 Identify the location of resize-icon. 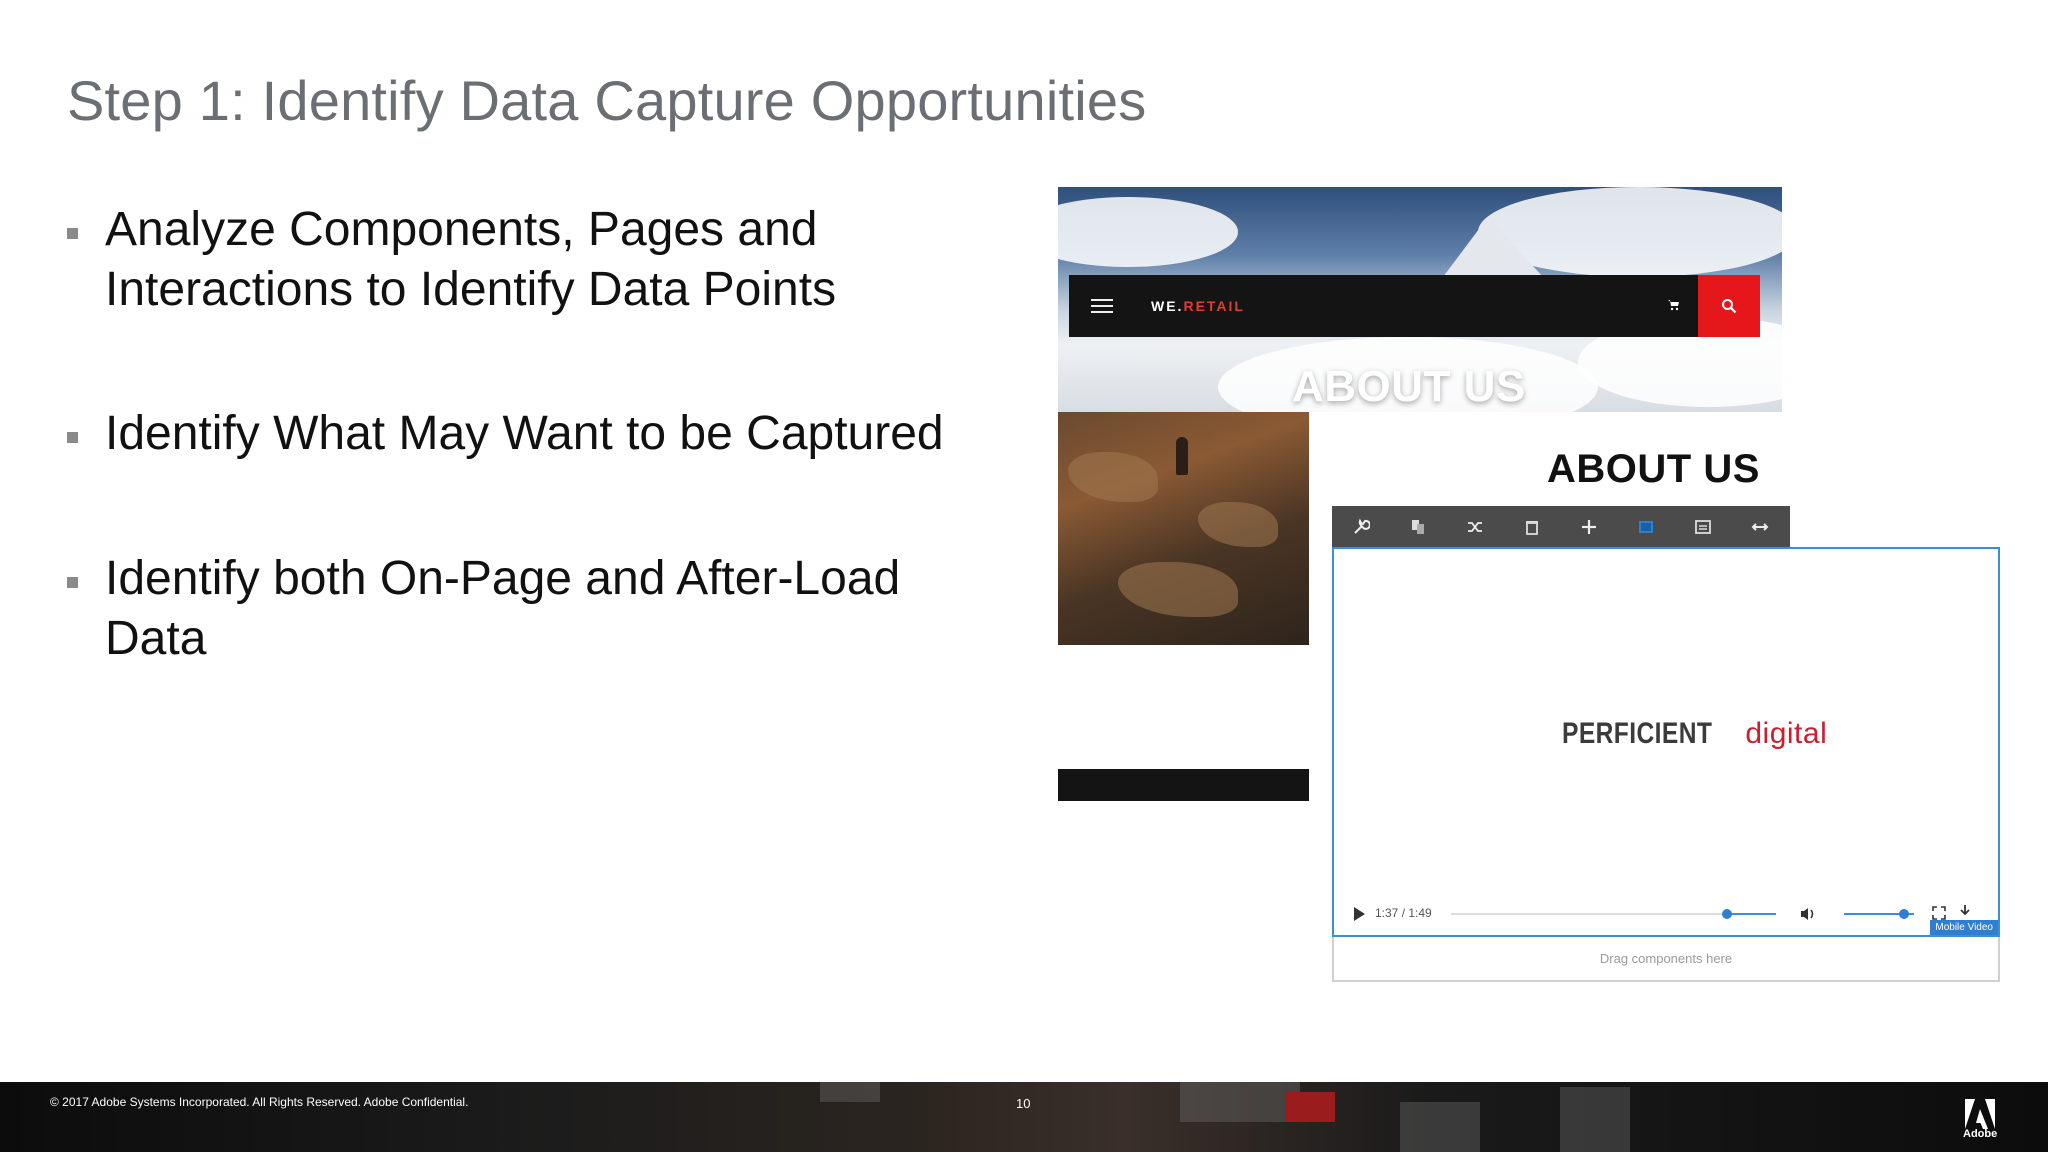
(1759, 526).